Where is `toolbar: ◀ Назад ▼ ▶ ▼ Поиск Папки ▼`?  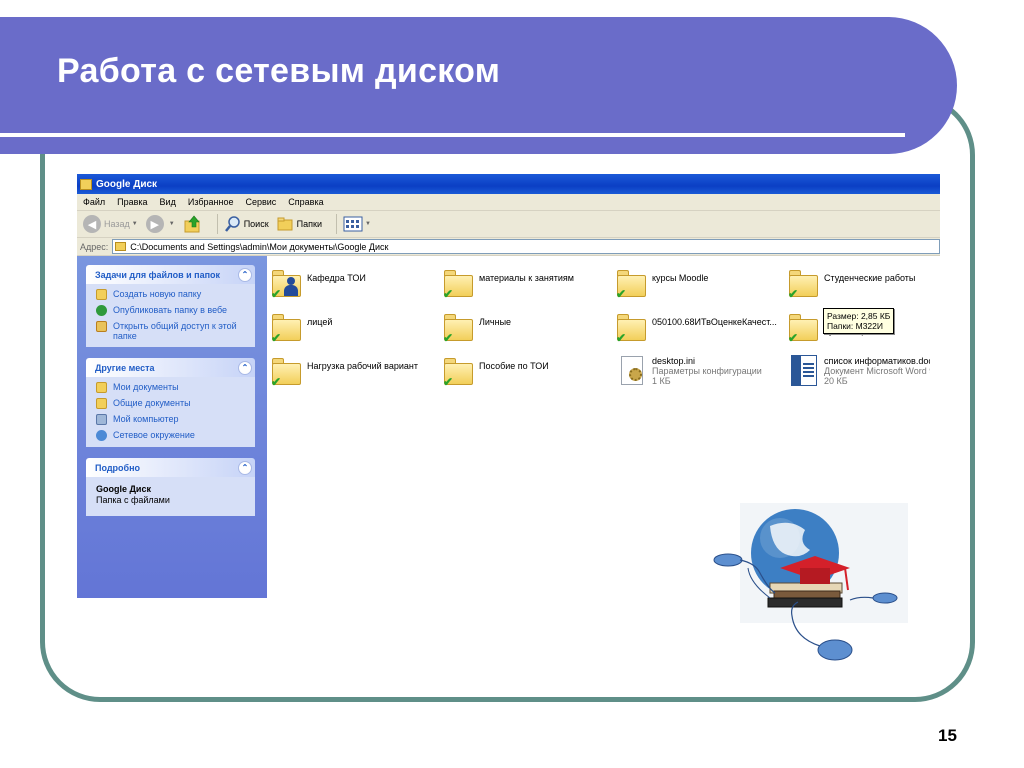 toolbar: ◀ Назад ▼ ▶ ▼ Поиск Папки ▼ is located at coordinates (508, 224).